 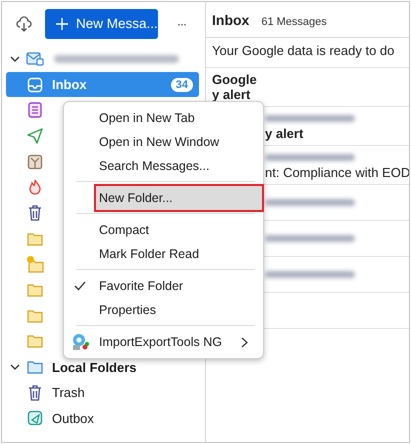 What do you see at coordinates (24, 24) in the screenshot?
I see `cloud-download-icon` at bounding box center [24, 24].